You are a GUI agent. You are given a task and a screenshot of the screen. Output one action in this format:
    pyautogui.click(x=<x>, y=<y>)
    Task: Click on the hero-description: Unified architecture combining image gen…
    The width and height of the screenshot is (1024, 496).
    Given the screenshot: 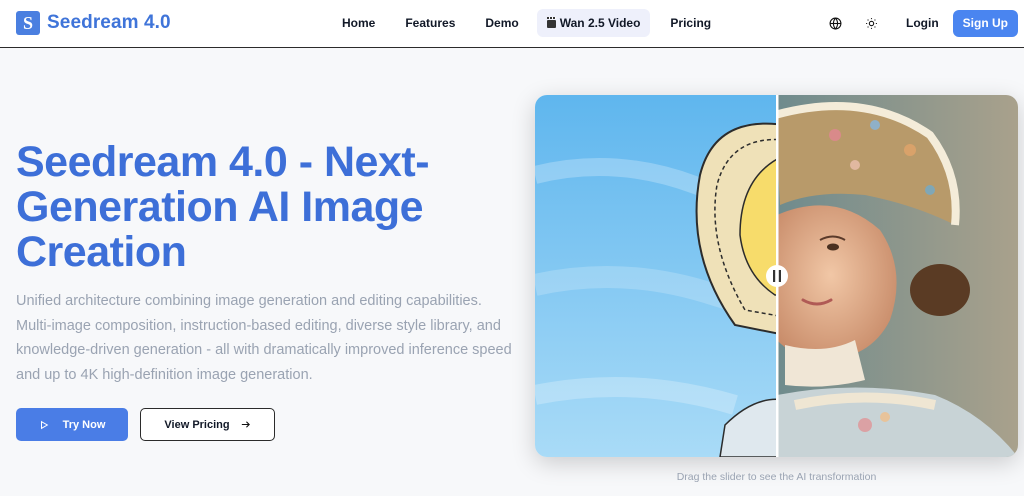 What is the action you would take?
    pyautogui.click(x=264, y=338)
    